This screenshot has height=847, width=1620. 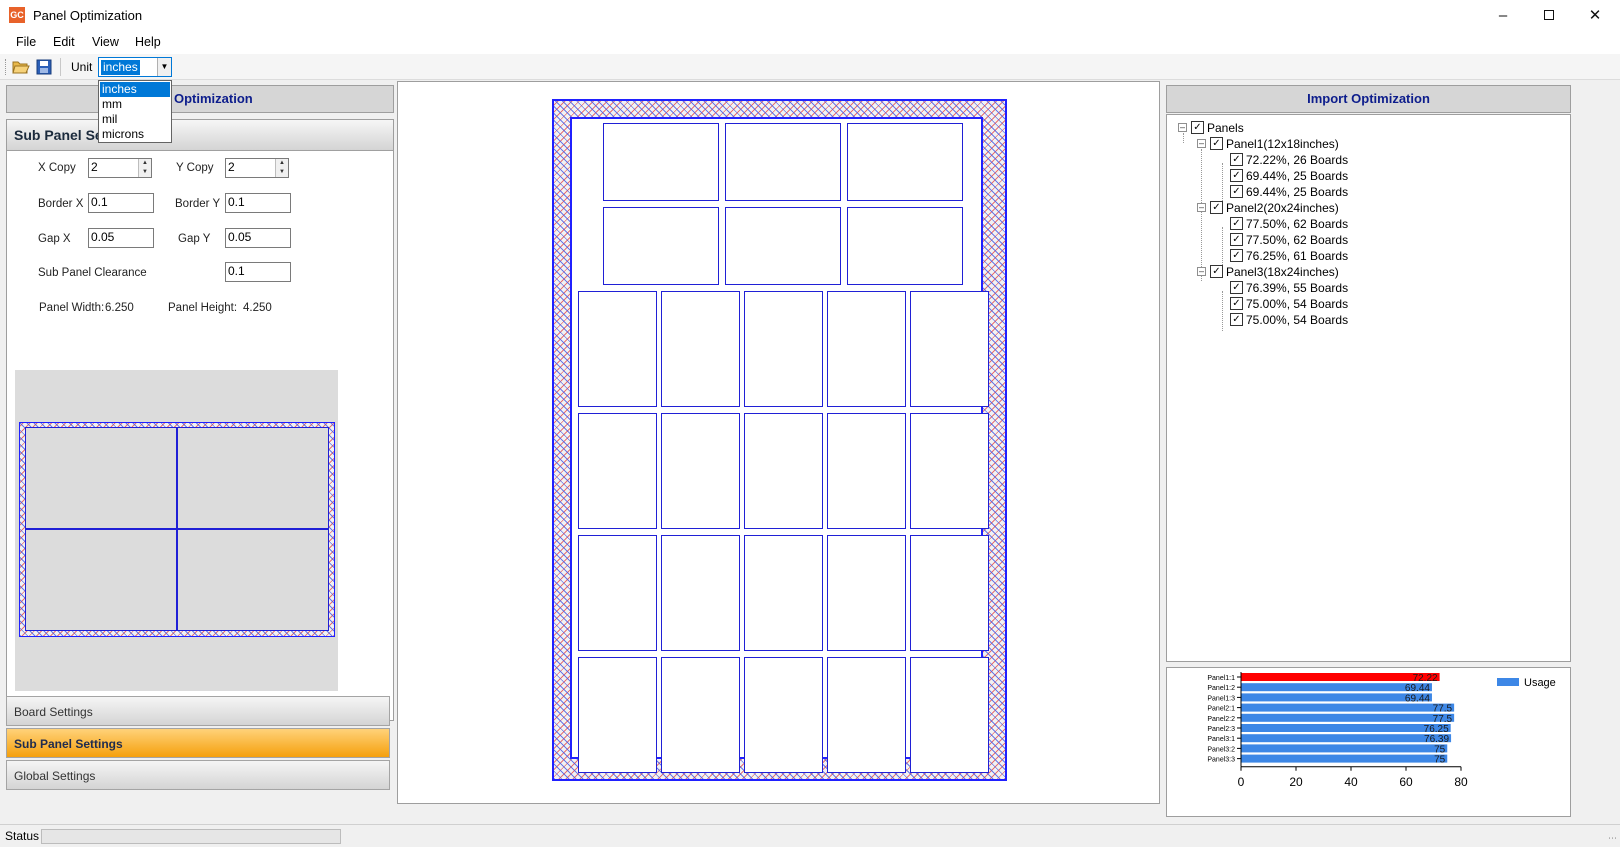 What do you see at coordinates (198, 775) in the screenshot?
I see `nav-global-settings: Global Settings` at bounding box center [198, 775].